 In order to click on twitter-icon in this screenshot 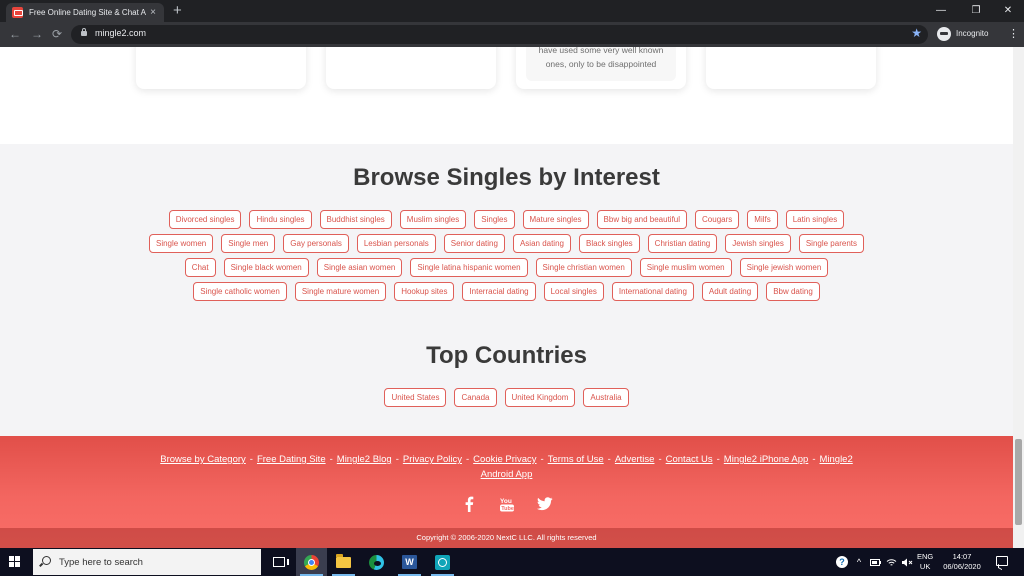, I will do `click(545, 504)`.